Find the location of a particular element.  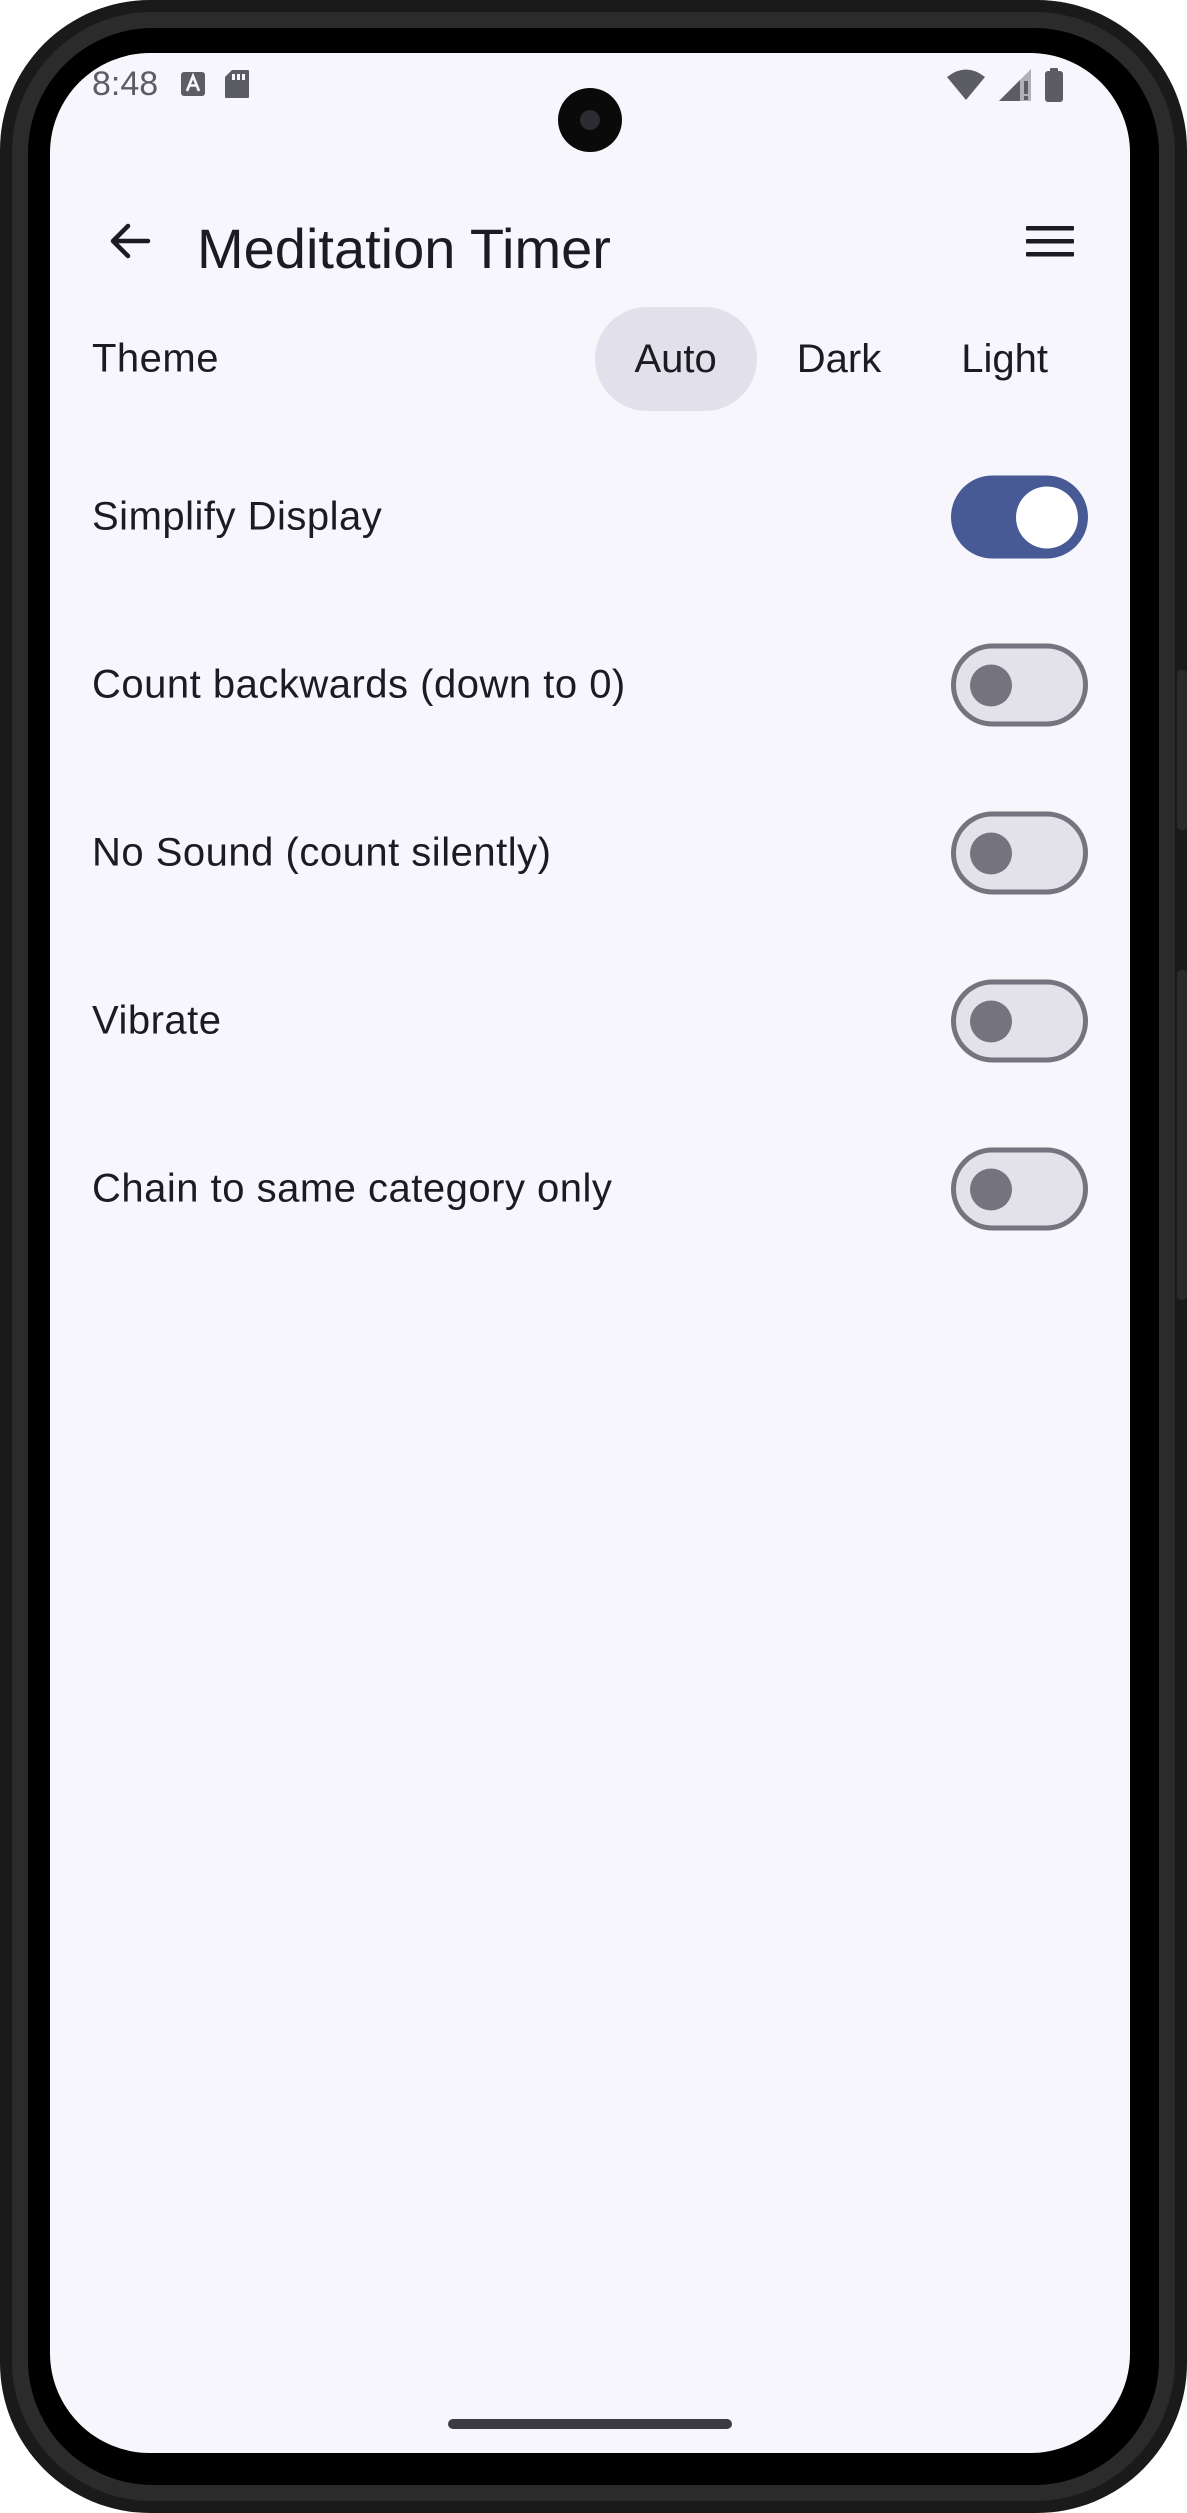

battery-icon is located at coordinates (1054, 87).